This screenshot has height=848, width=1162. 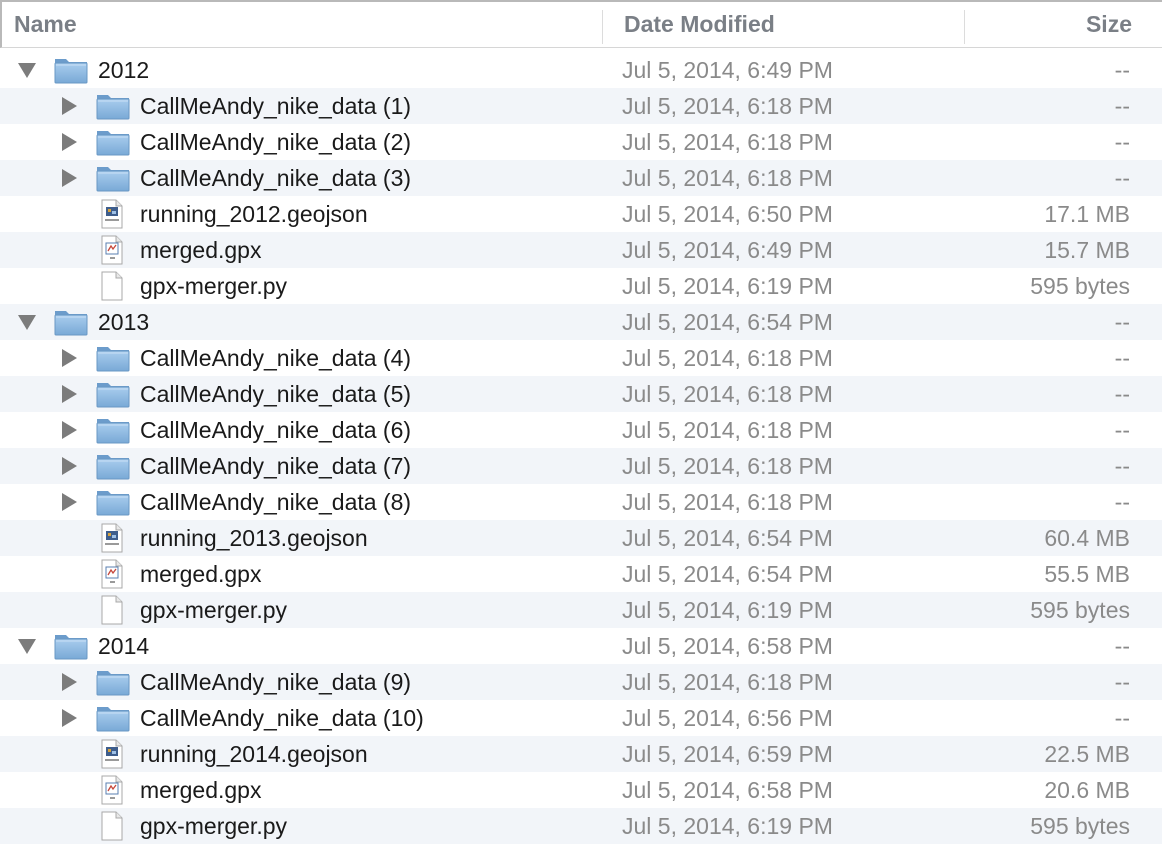 I want to click on file-row: merged.gpx Jul 5, 2014, 6:54 PM 55.5 MB, so click(x=581, y=574).